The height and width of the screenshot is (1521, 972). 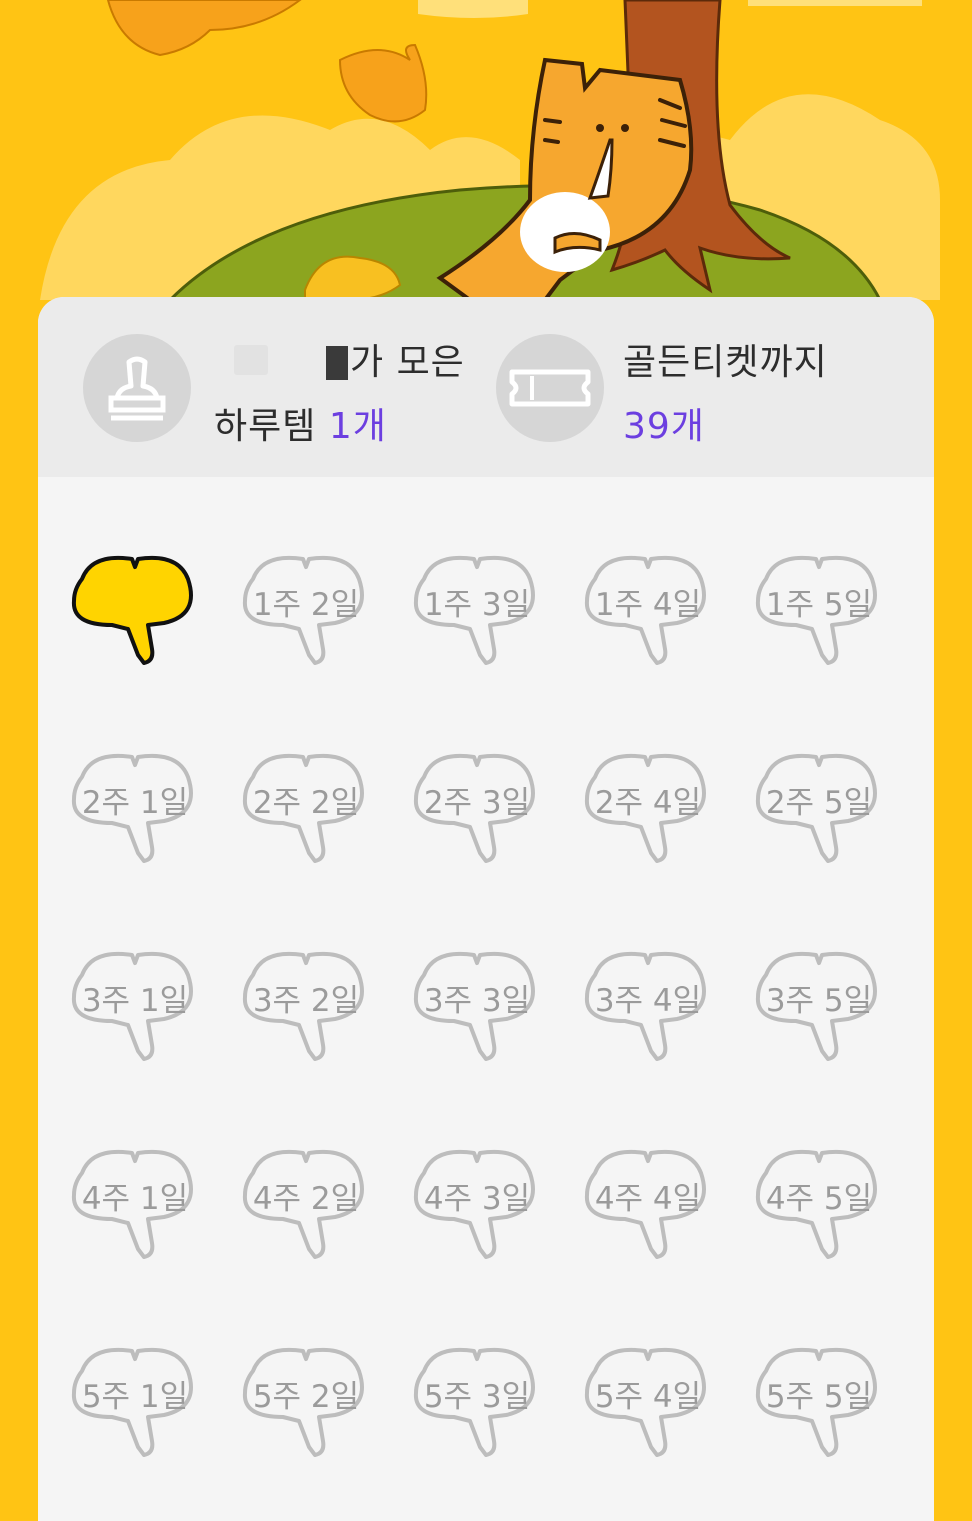 I want to click on ticket-icon, so click(x=550, y=388).